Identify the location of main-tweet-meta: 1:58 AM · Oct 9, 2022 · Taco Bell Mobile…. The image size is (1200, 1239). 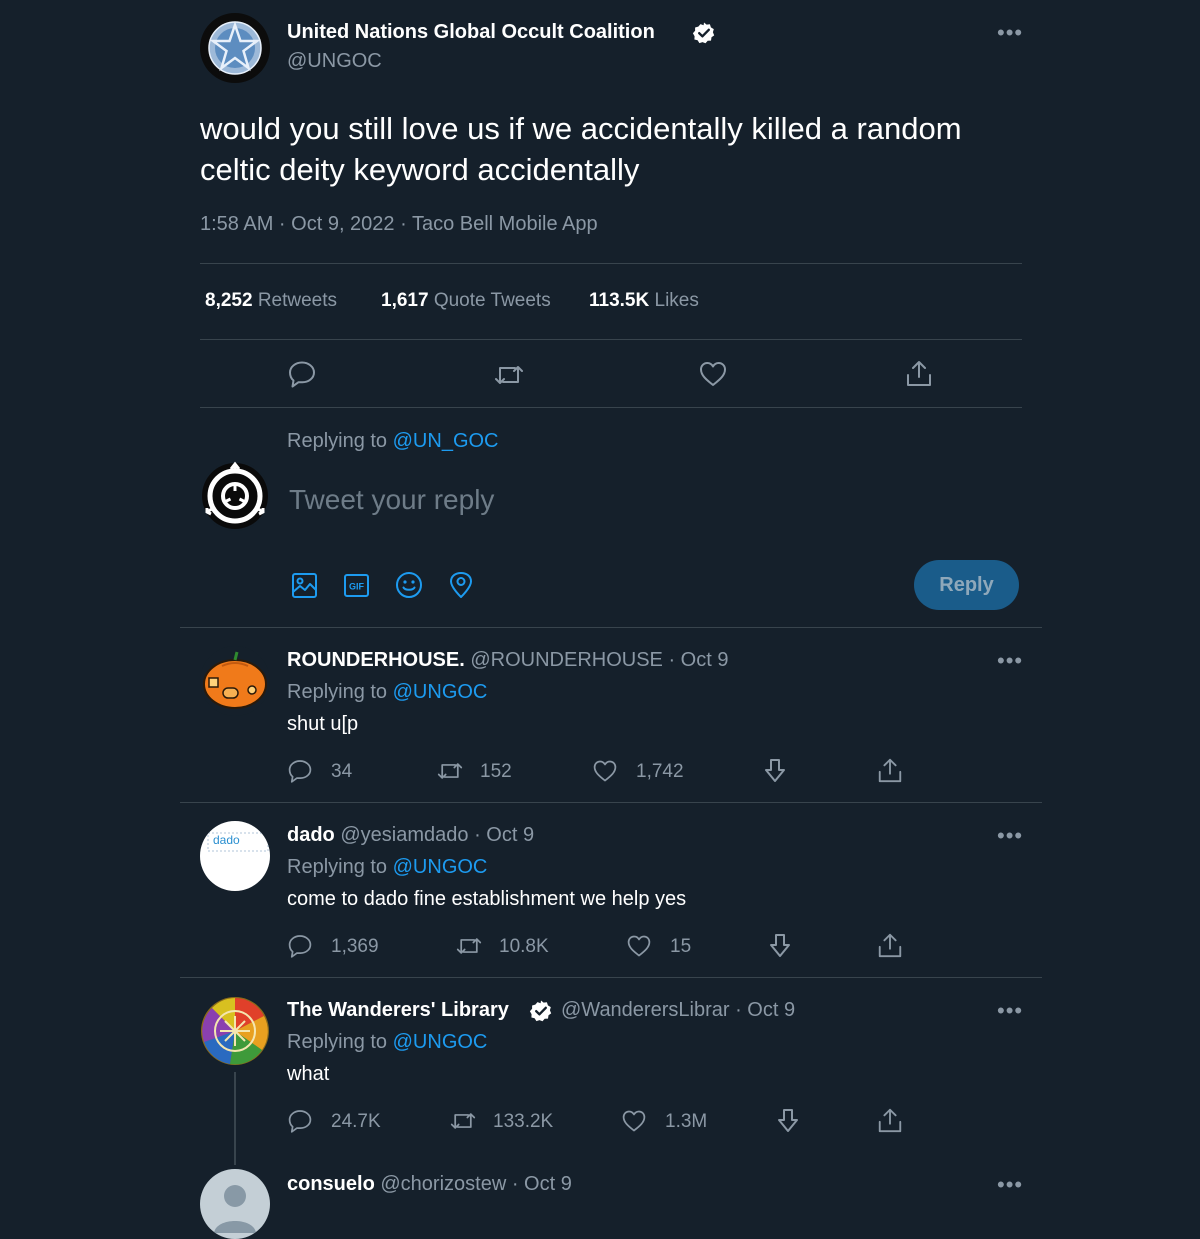
(399, 224).